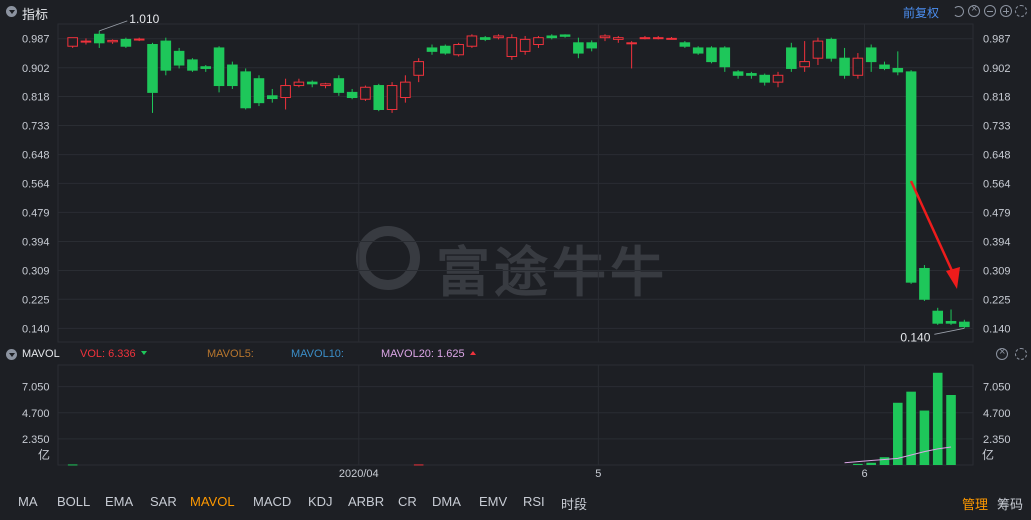  Describe the element at coordinates (1010, 503) in the screenshot. I see `chips-button: 筹码` at that location.